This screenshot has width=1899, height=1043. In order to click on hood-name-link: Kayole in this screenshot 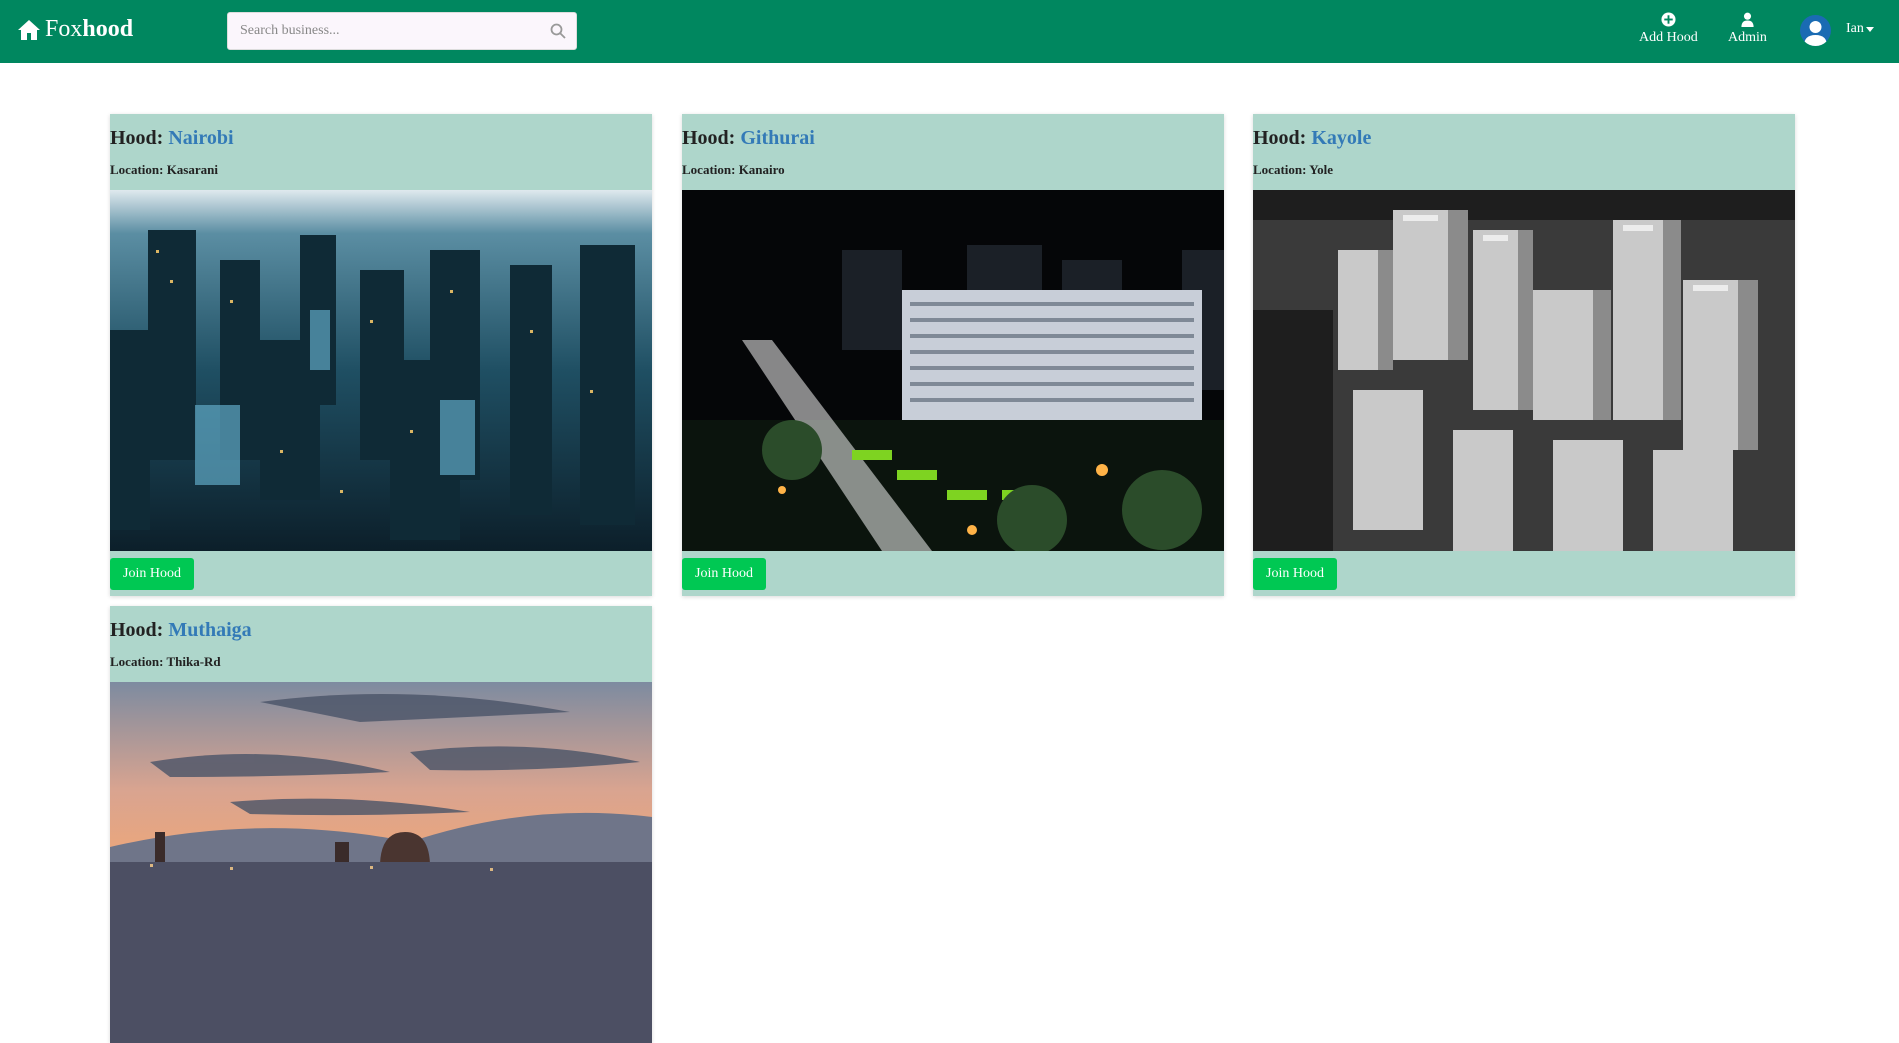, I will do `click(1341, 138)`.